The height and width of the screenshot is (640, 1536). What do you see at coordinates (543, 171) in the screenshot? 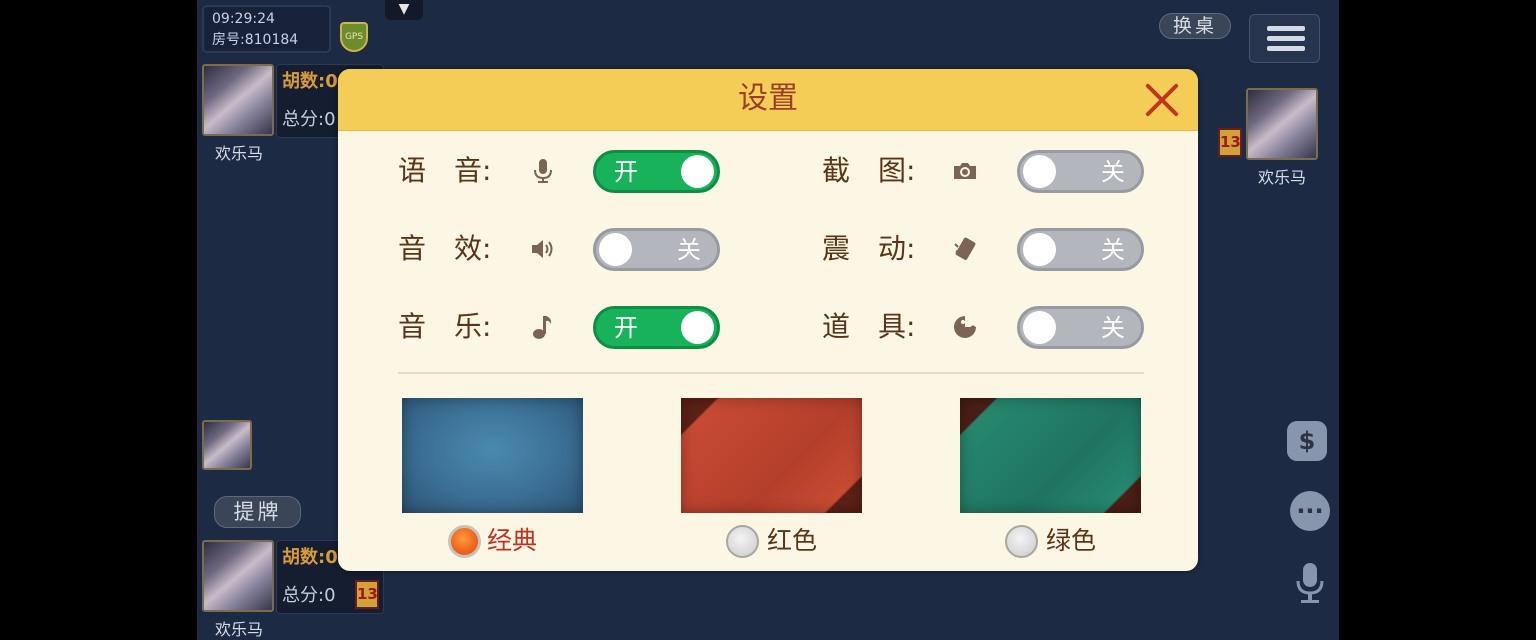
I see `microphone-icon` at bounding box center [543, 171].